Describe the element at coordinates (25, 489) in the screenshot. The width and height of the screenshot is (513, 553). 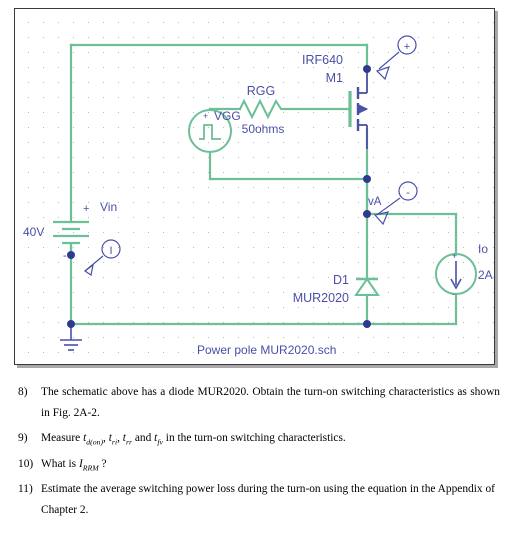
I see `question-number-11: 11)` at that location.